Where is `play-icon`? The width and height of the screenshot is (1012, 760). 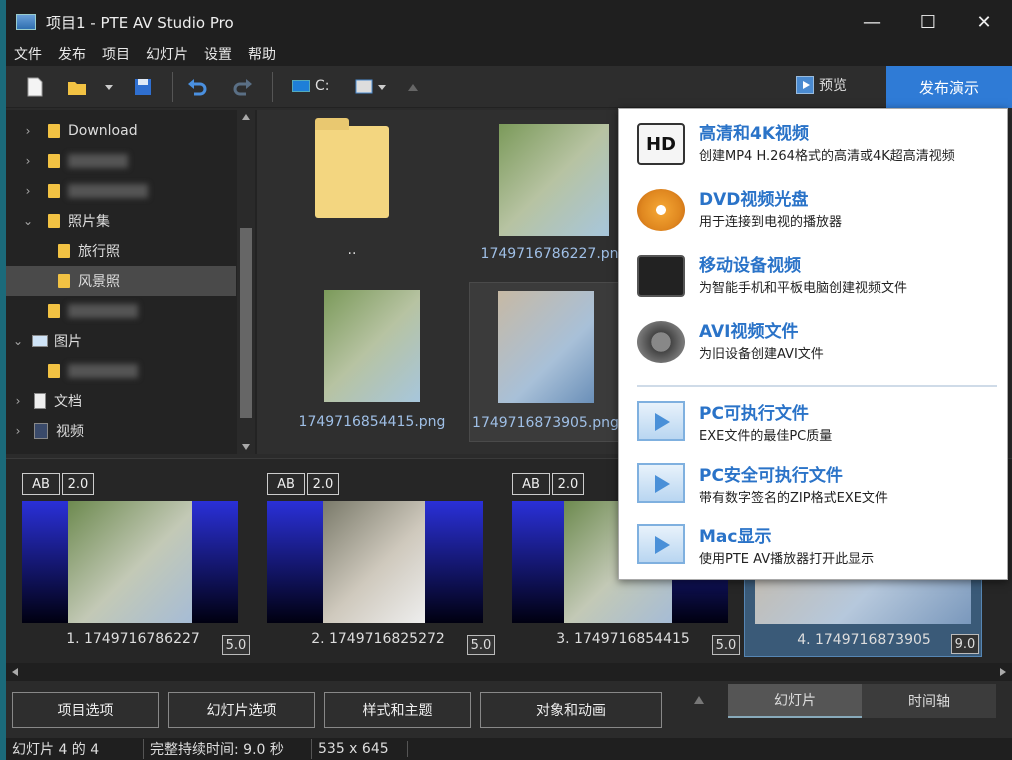
play-icon is located at coordinates (661, 421).